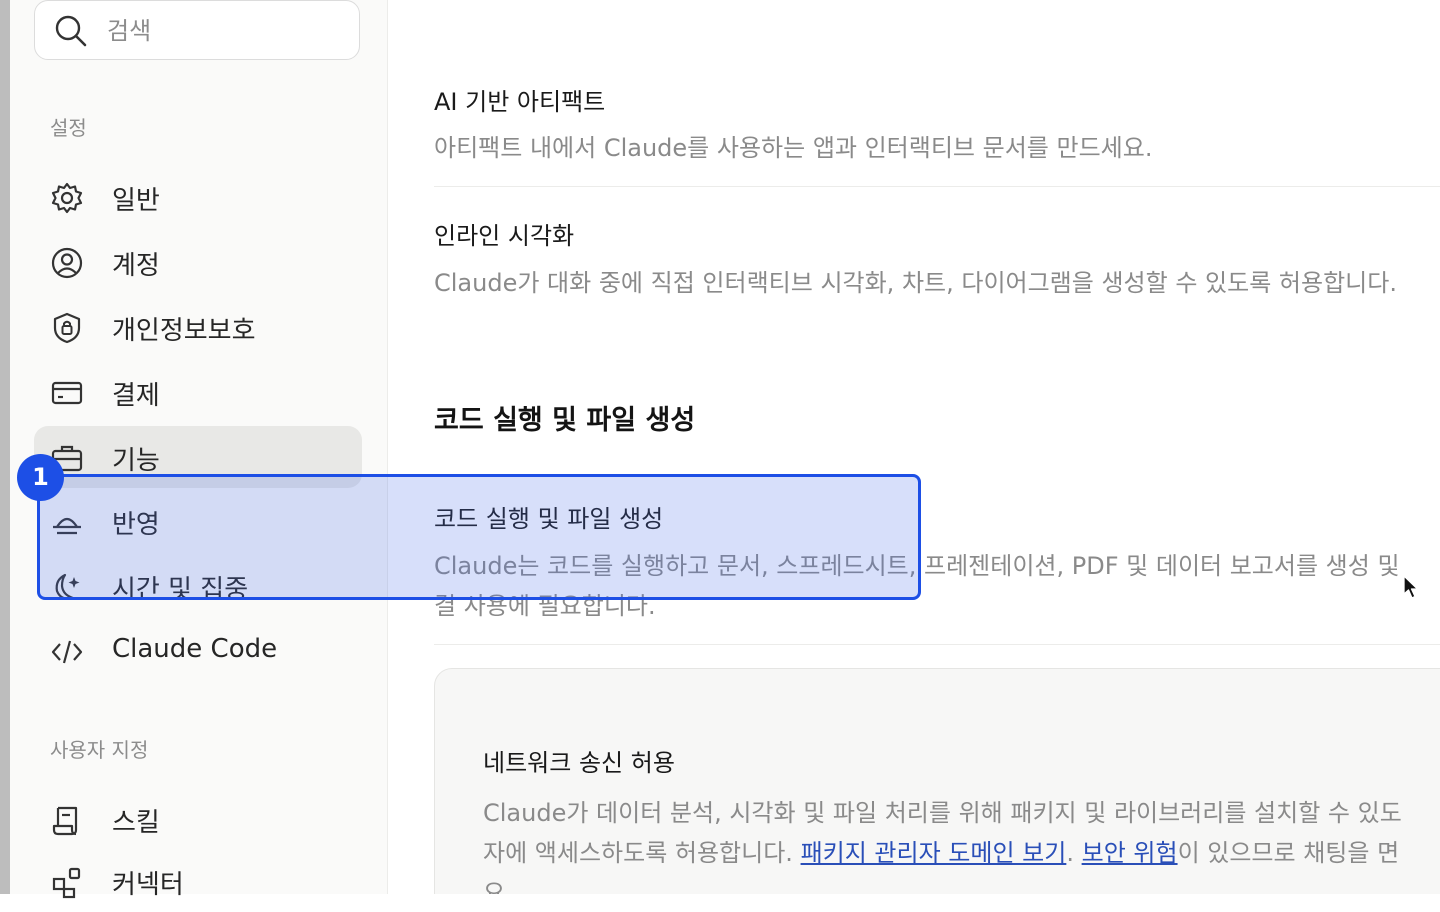 The image size is (1440, 912). Describe the element at coordinates (1411, 587) in the screenshot. I see `mouse-cursor-icon` at that location.